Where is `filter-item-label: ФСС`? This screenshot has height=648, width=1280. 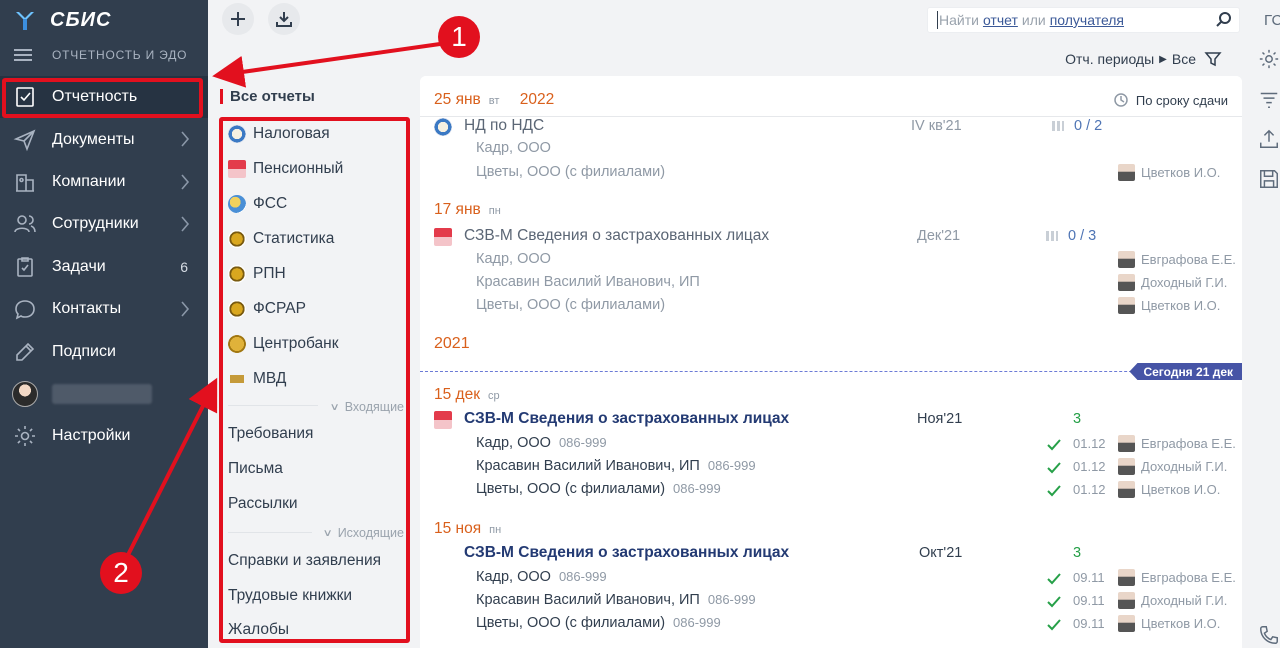 filter-item-label: ФСС is located at coordinates (270, 203).